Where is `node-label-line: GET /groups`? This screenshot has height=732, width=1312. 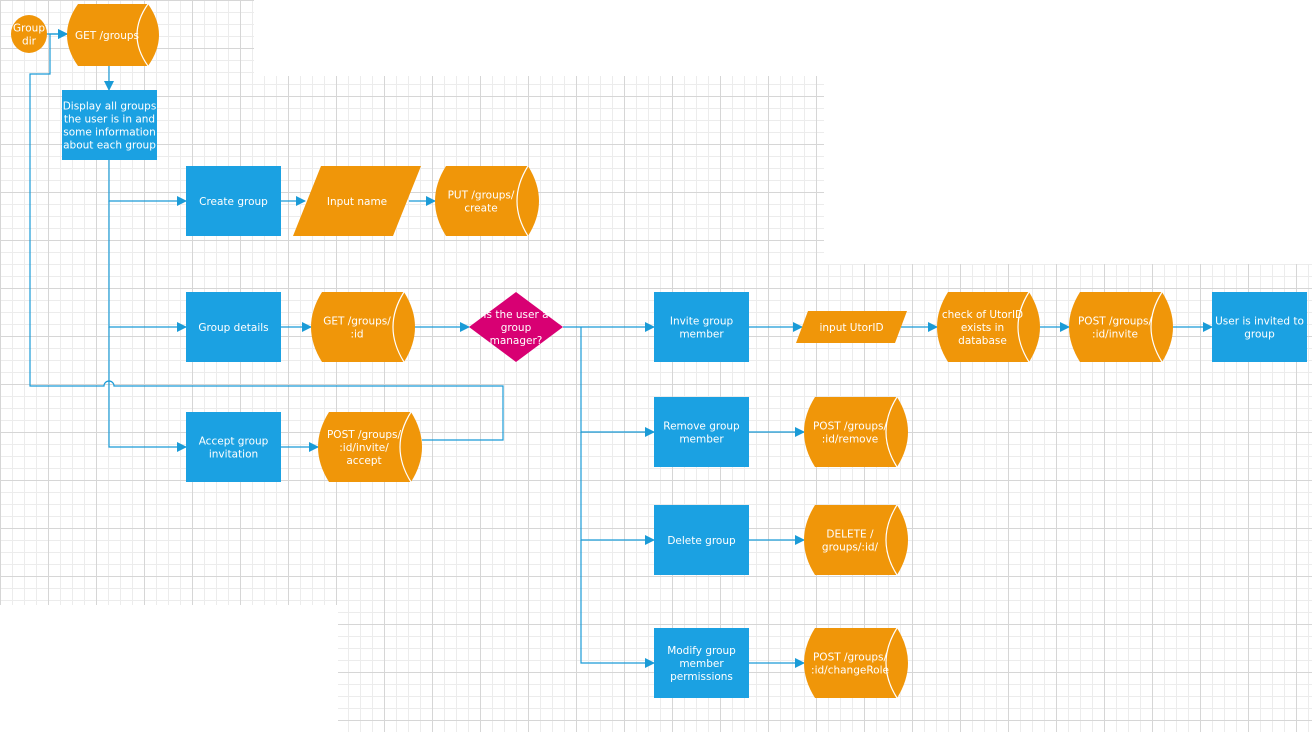
node-label-line: GET /groups is located at coordinates (107, 36).